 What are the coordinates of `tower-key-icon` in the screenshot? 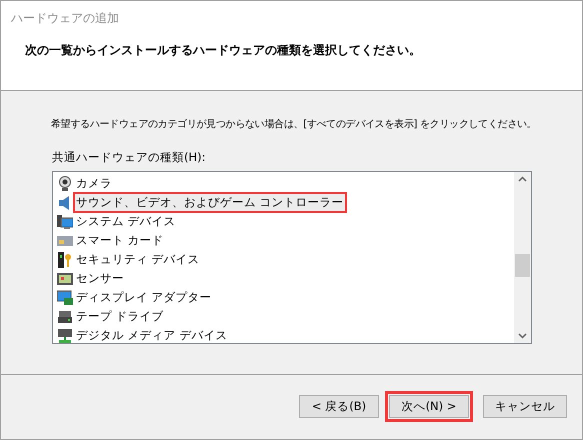 It's located at (65, 260).